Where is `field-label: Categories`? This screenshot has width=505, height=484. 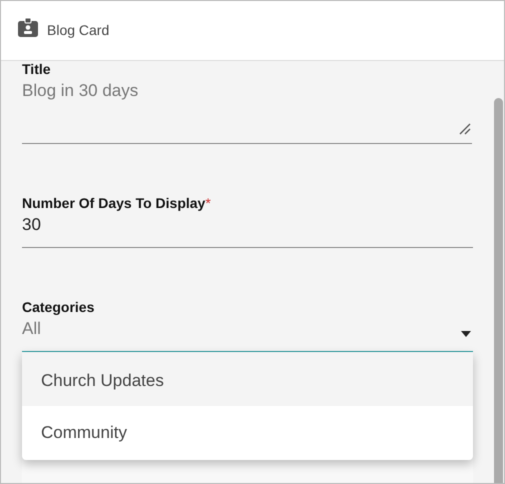
field-label: Categories is located at coordinates (58, 307).